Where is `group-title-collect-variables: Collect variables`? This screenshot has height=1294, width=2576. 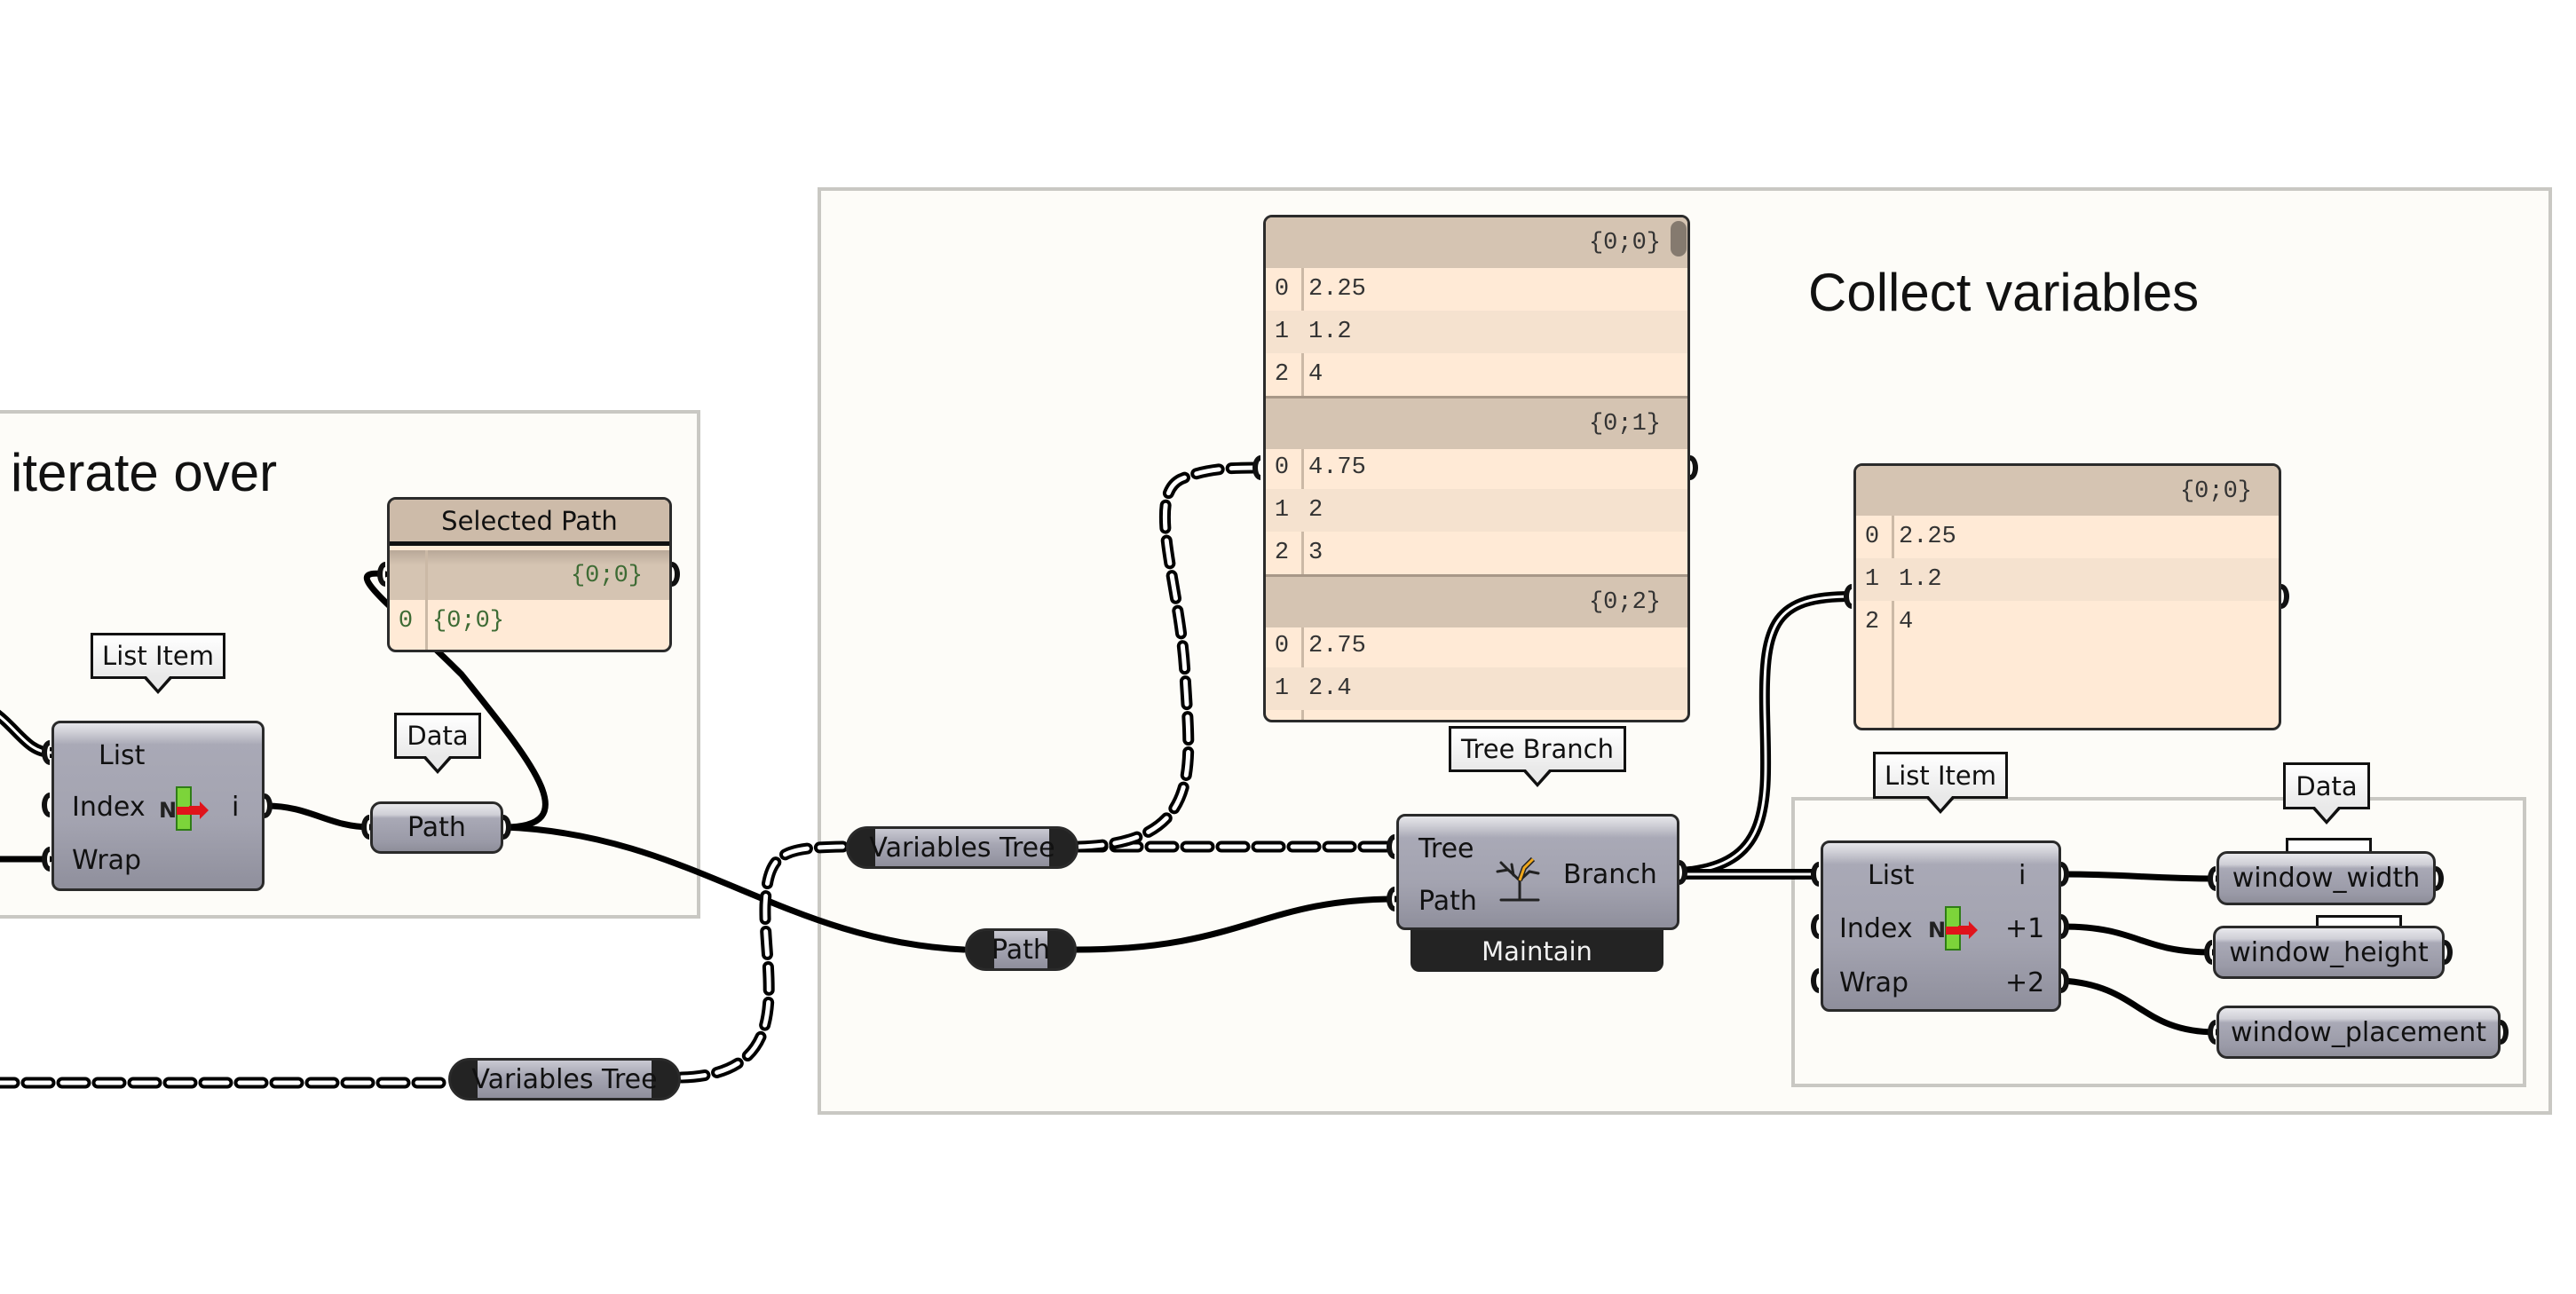 group-title-collect-variables: Collect variables is located at coordinates (2004, 292).